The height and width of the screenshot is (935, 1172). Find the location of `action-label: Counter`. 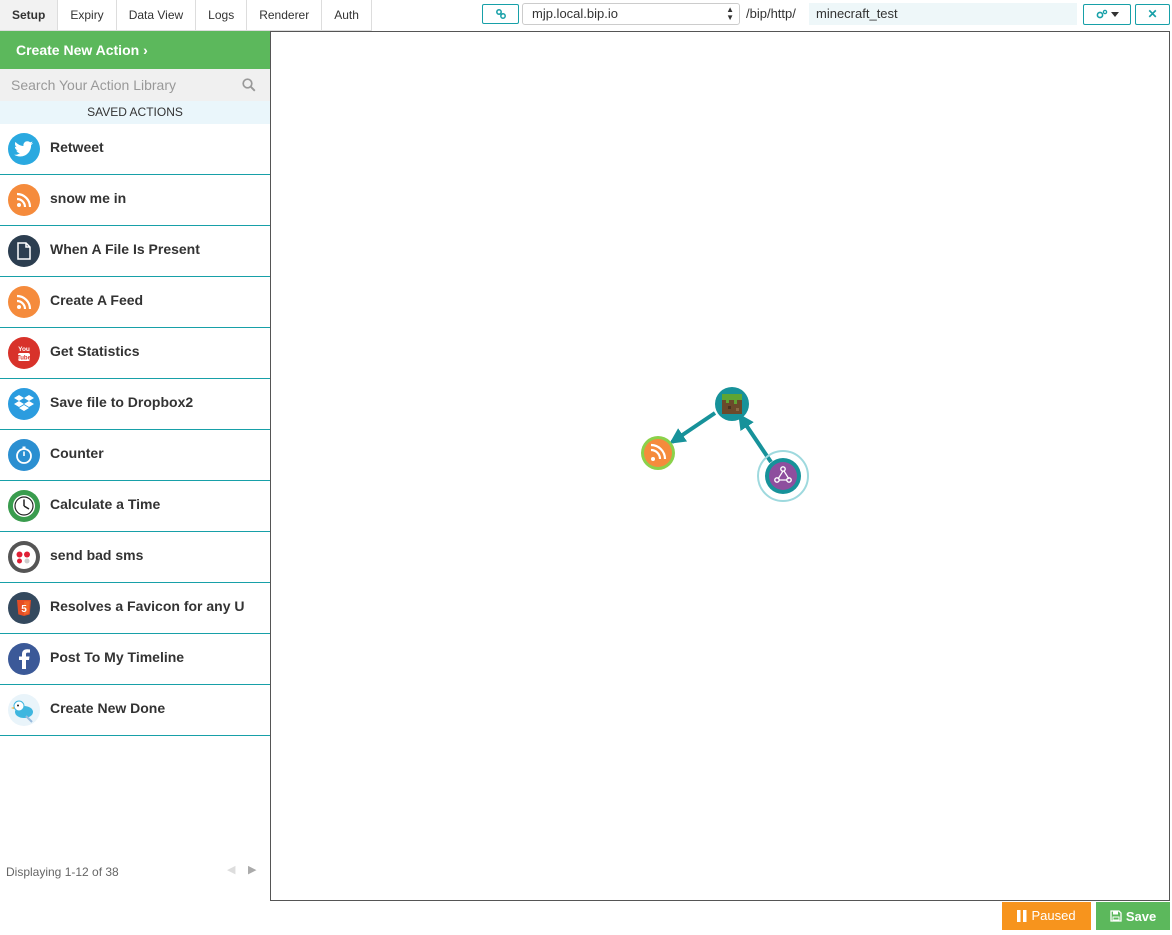

action-label: Counter is located at coordinates (77, 453).